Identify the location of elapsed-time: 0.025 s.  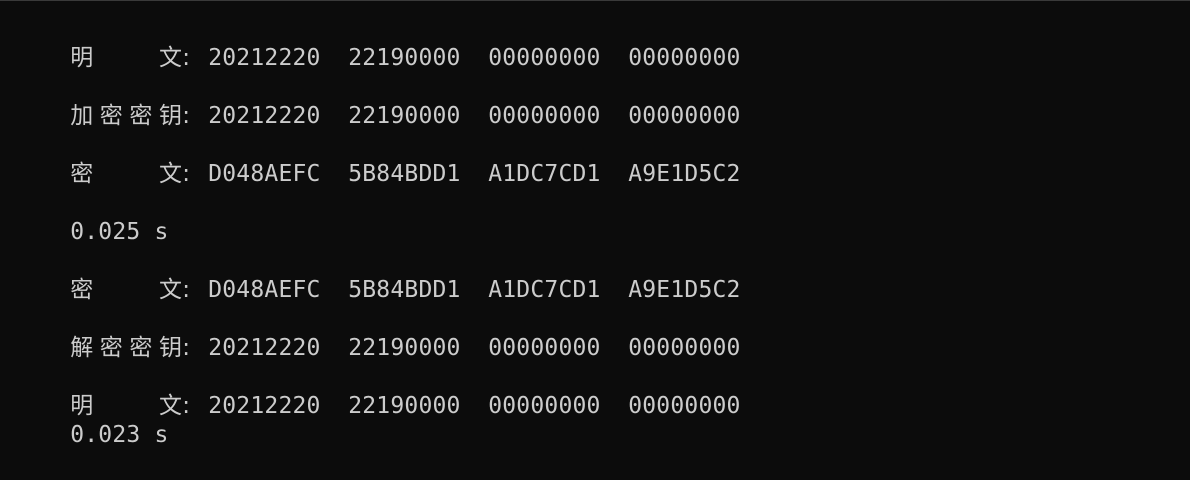
(119, 232).